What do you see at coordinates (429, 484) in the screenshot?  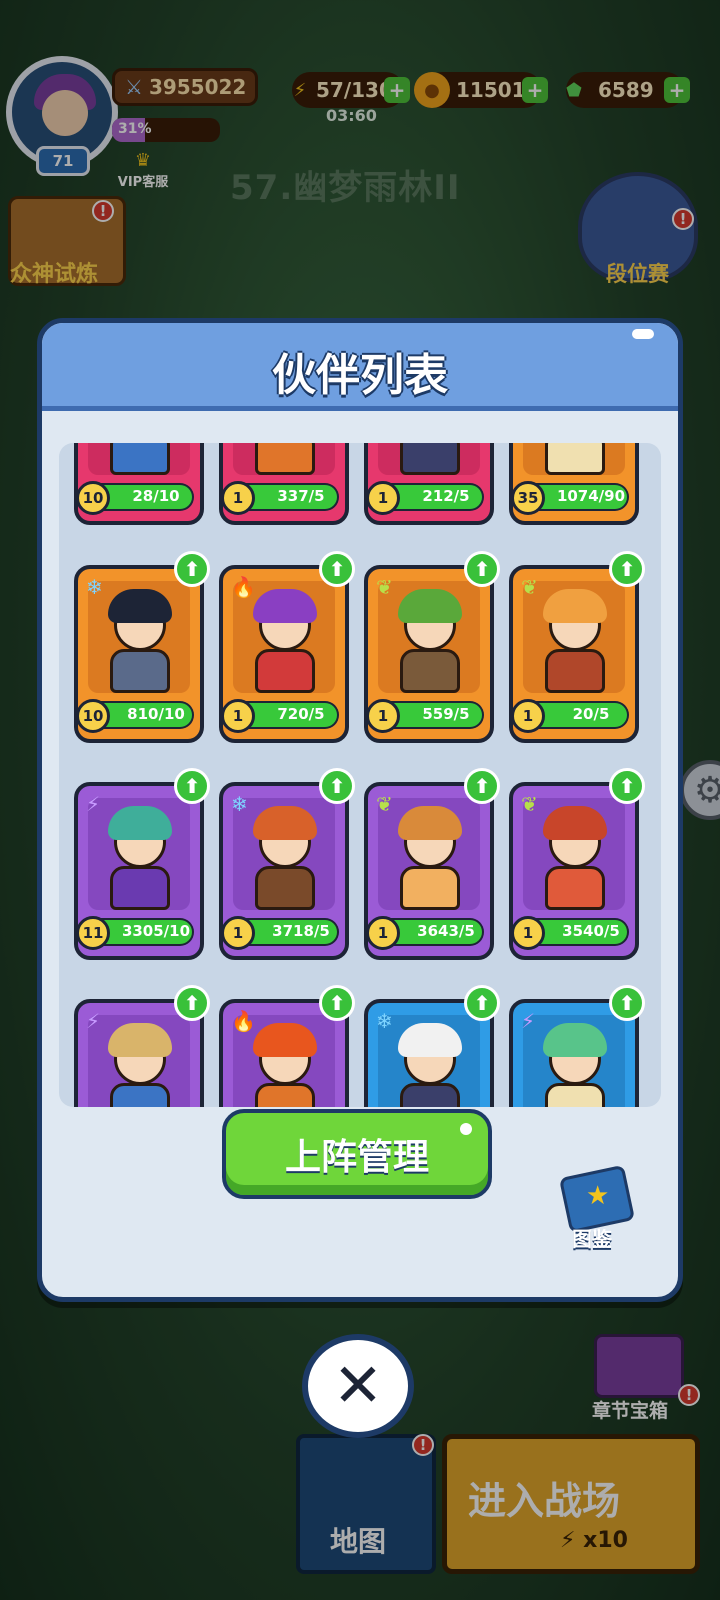 I see `partner-card: 212/5 1` at bounding box center [429, 484].